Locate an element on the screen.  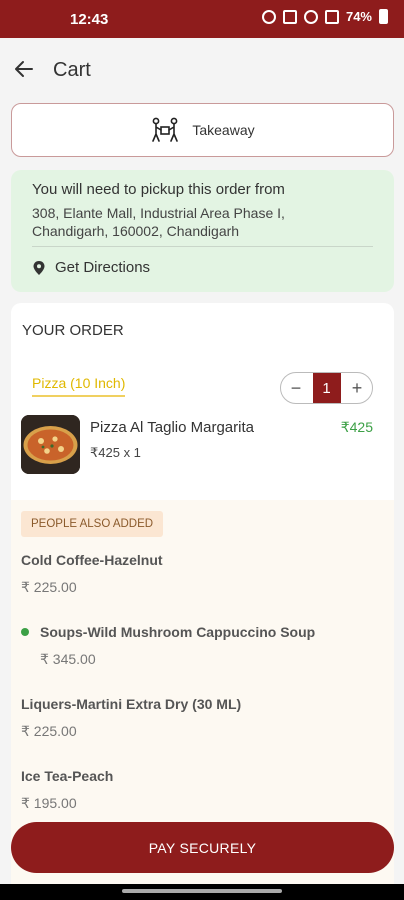
veg-indicator-icon is located at coordinates (25, 632).